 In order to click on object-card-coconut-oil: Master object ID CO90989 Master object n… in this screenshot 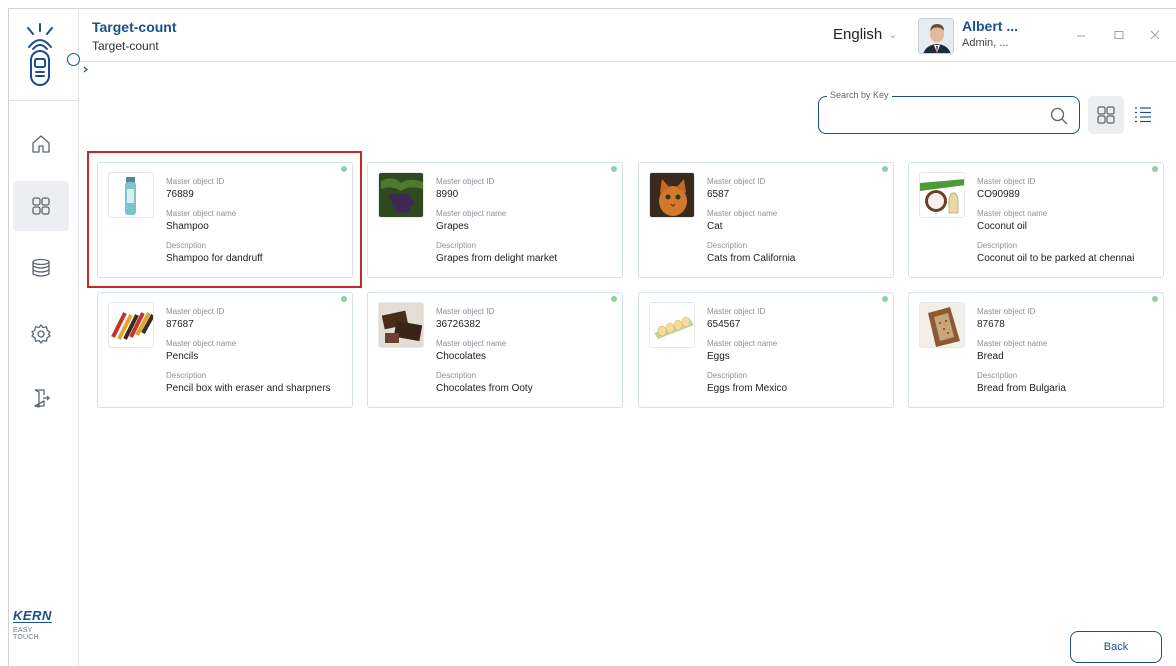, I will do `click(1036, 220)`.